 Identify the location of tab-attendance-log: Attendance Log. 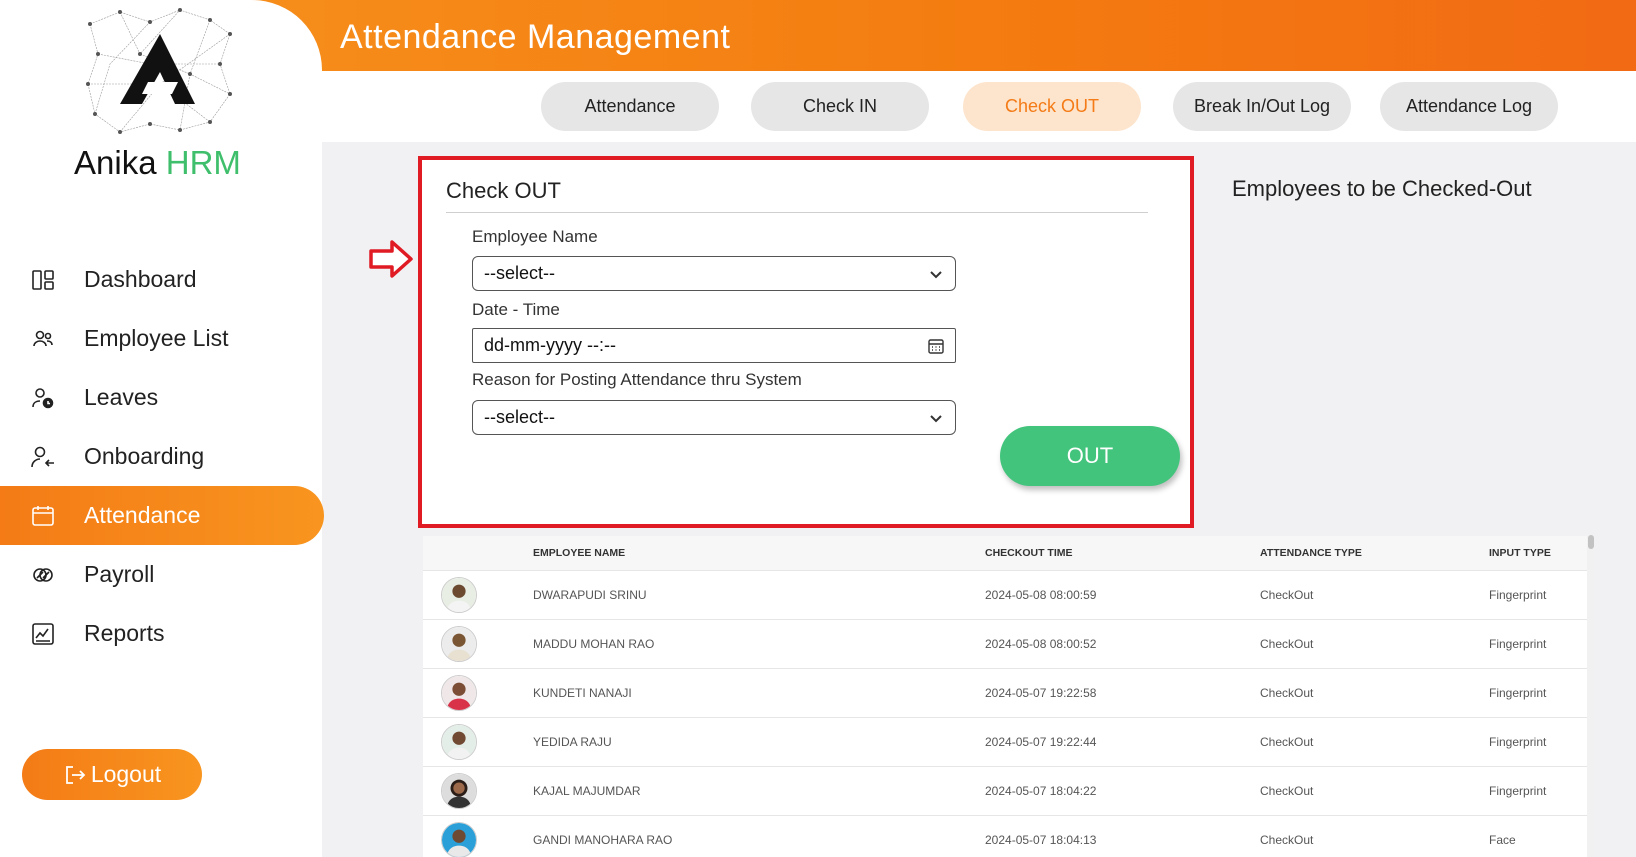
(1469, 106).